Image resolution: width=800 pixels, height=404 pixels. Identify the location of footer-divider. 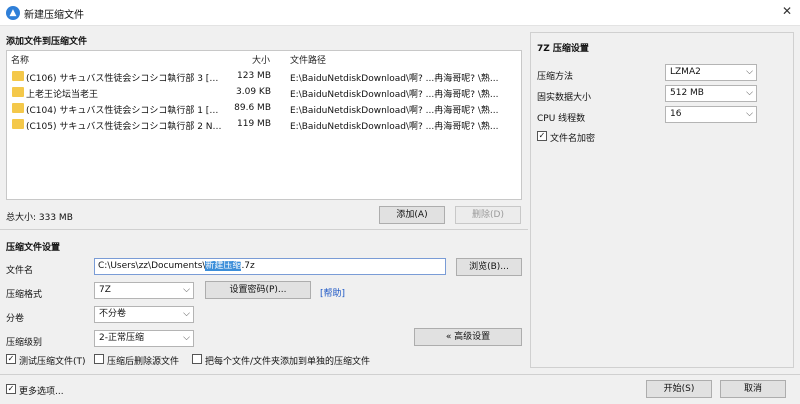
(400, 374).